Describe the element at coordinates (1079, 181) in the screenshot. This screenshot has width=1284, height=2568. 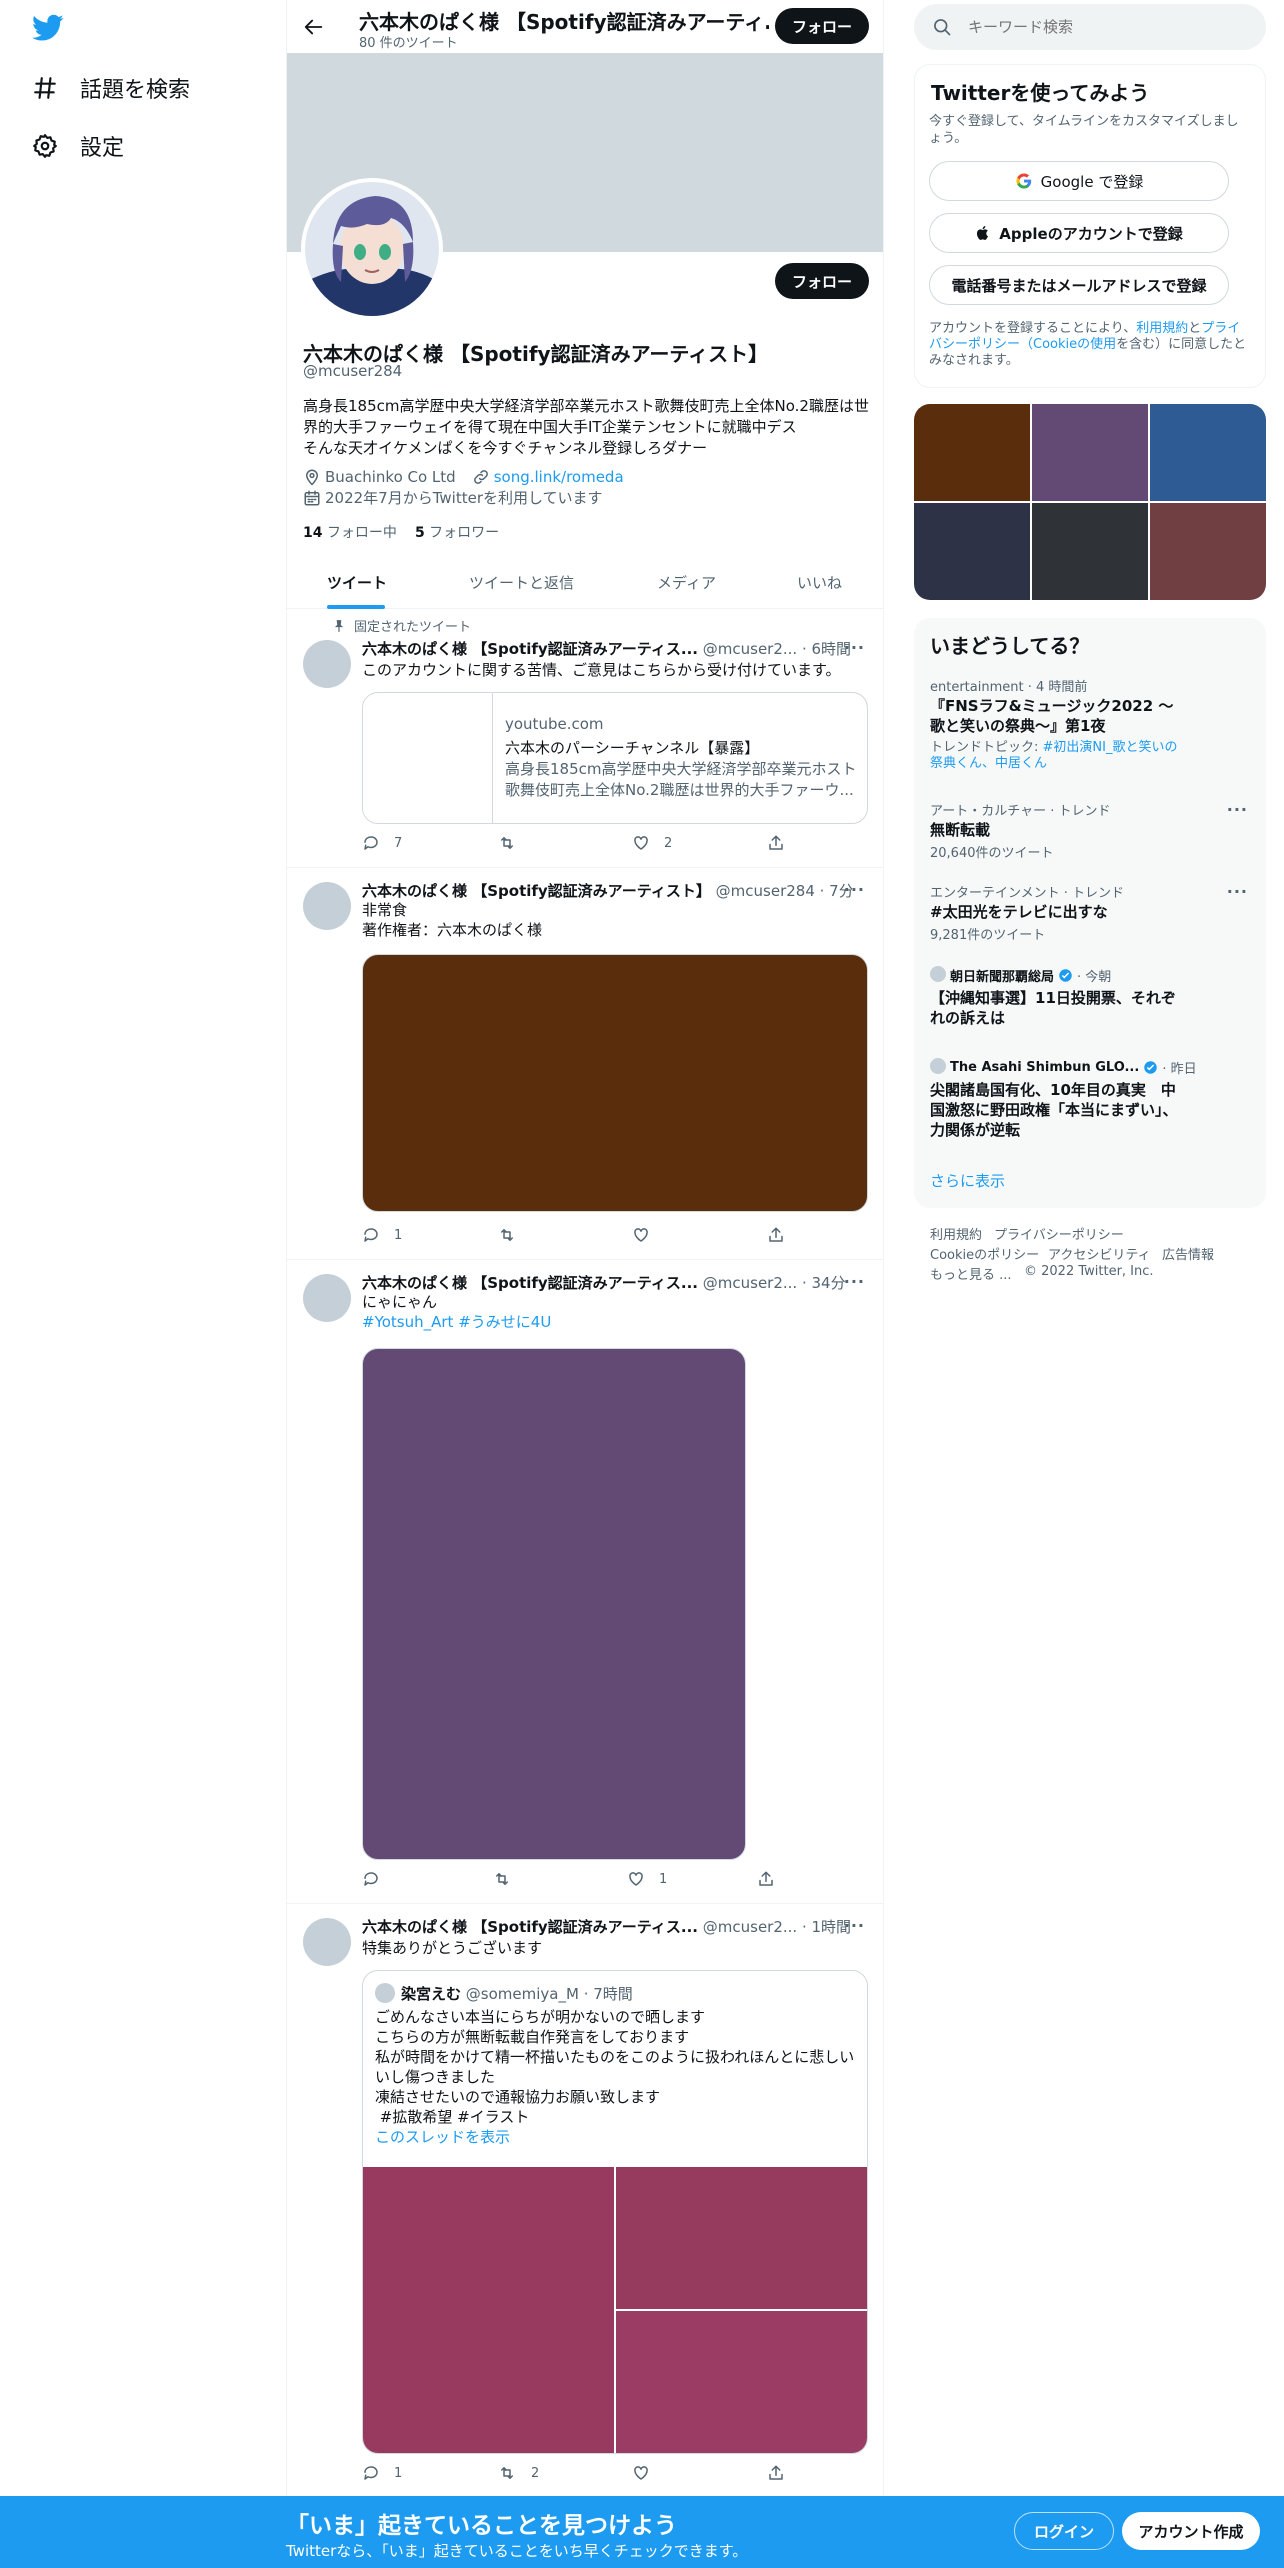
I see `google-signup-button: Google で登録` at that location.